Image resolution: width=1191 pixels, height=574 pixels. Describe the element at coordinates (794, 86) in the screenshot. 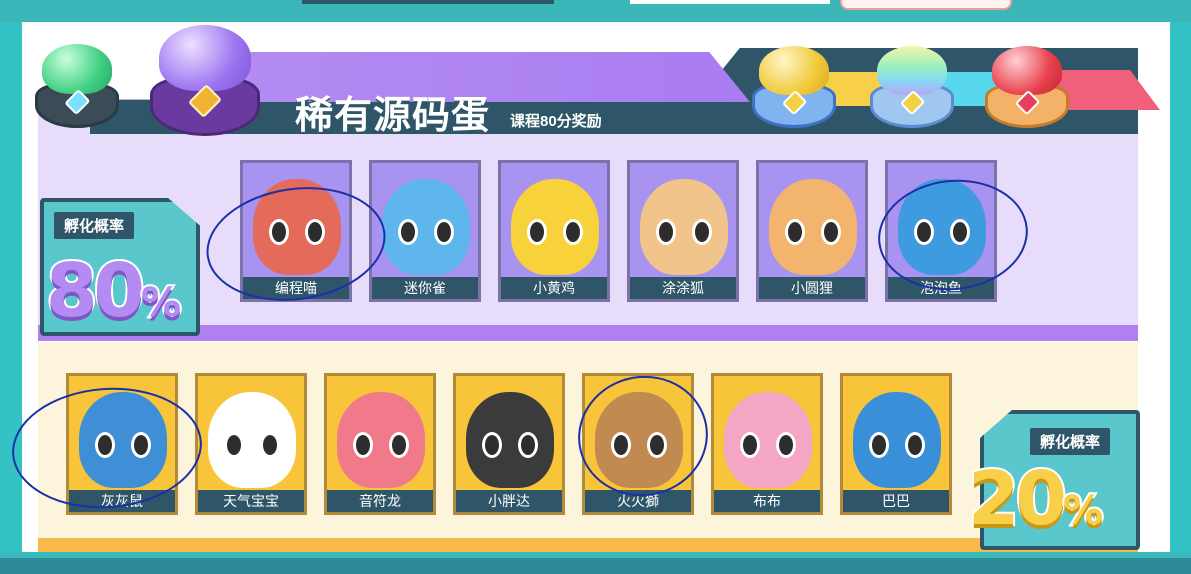

I see `gold-egg-icon` at that location.